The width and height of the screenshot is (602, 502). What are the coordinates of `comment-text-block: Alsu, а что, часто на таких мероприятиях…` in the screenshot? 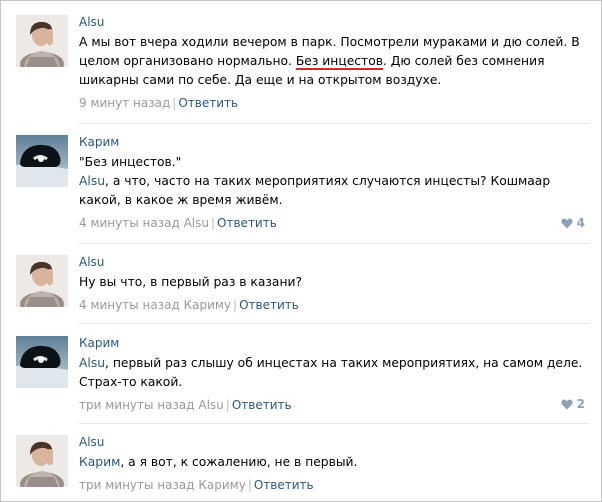 It's located at (334, 191).